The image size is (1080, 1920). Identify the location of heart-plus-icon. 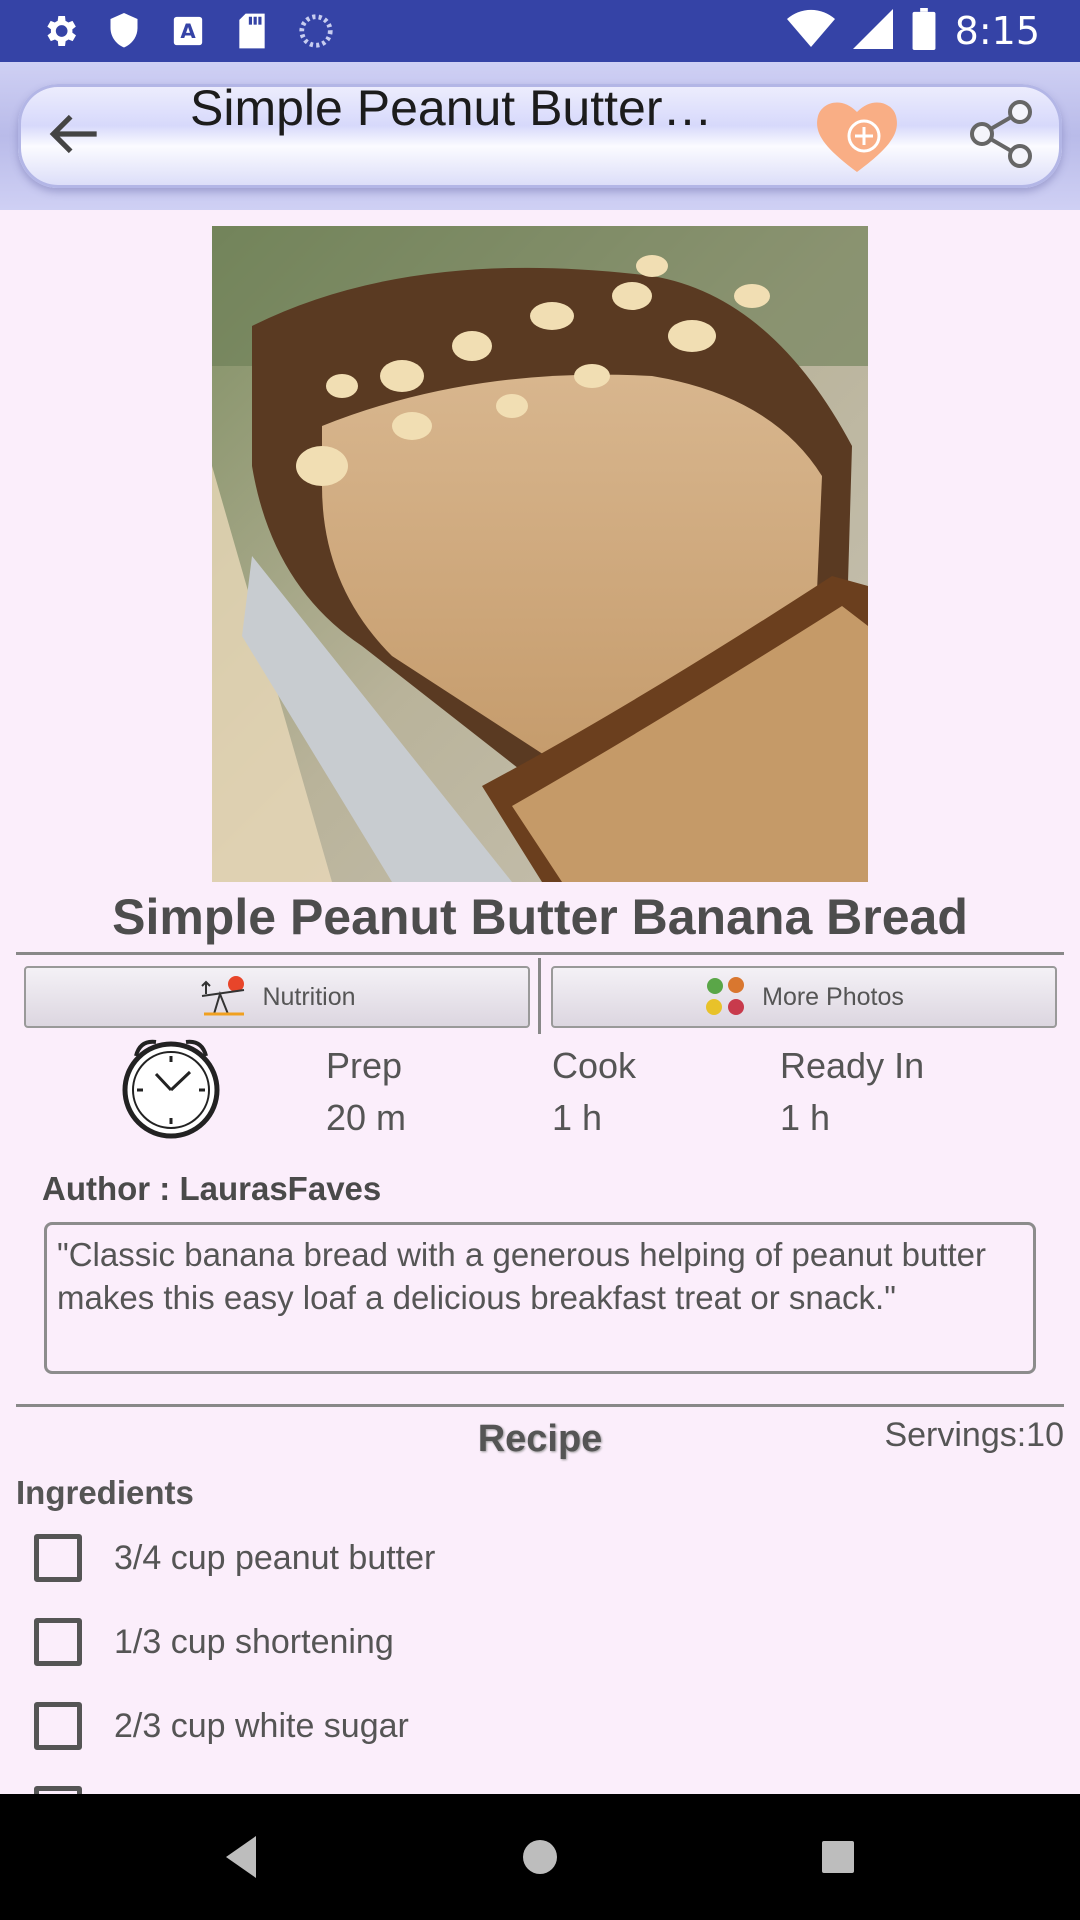
(857, 137).